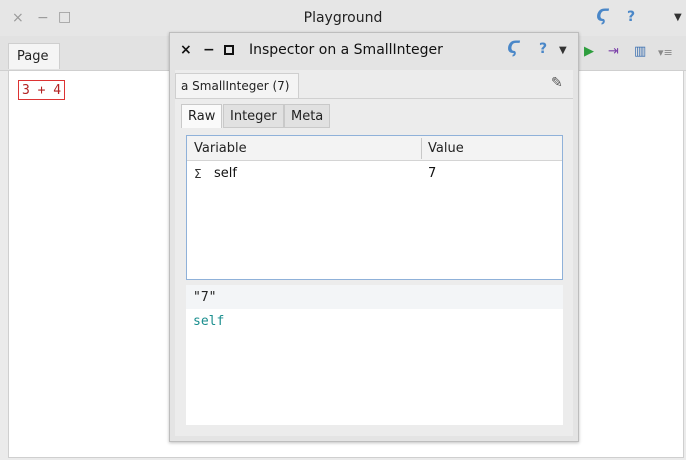 The height and width of the screenshot is (460, 686). What do you see at coordinates (432, 174) in the screenshot?
I see `table-row-value: 7` at bounding box center [432, 174].